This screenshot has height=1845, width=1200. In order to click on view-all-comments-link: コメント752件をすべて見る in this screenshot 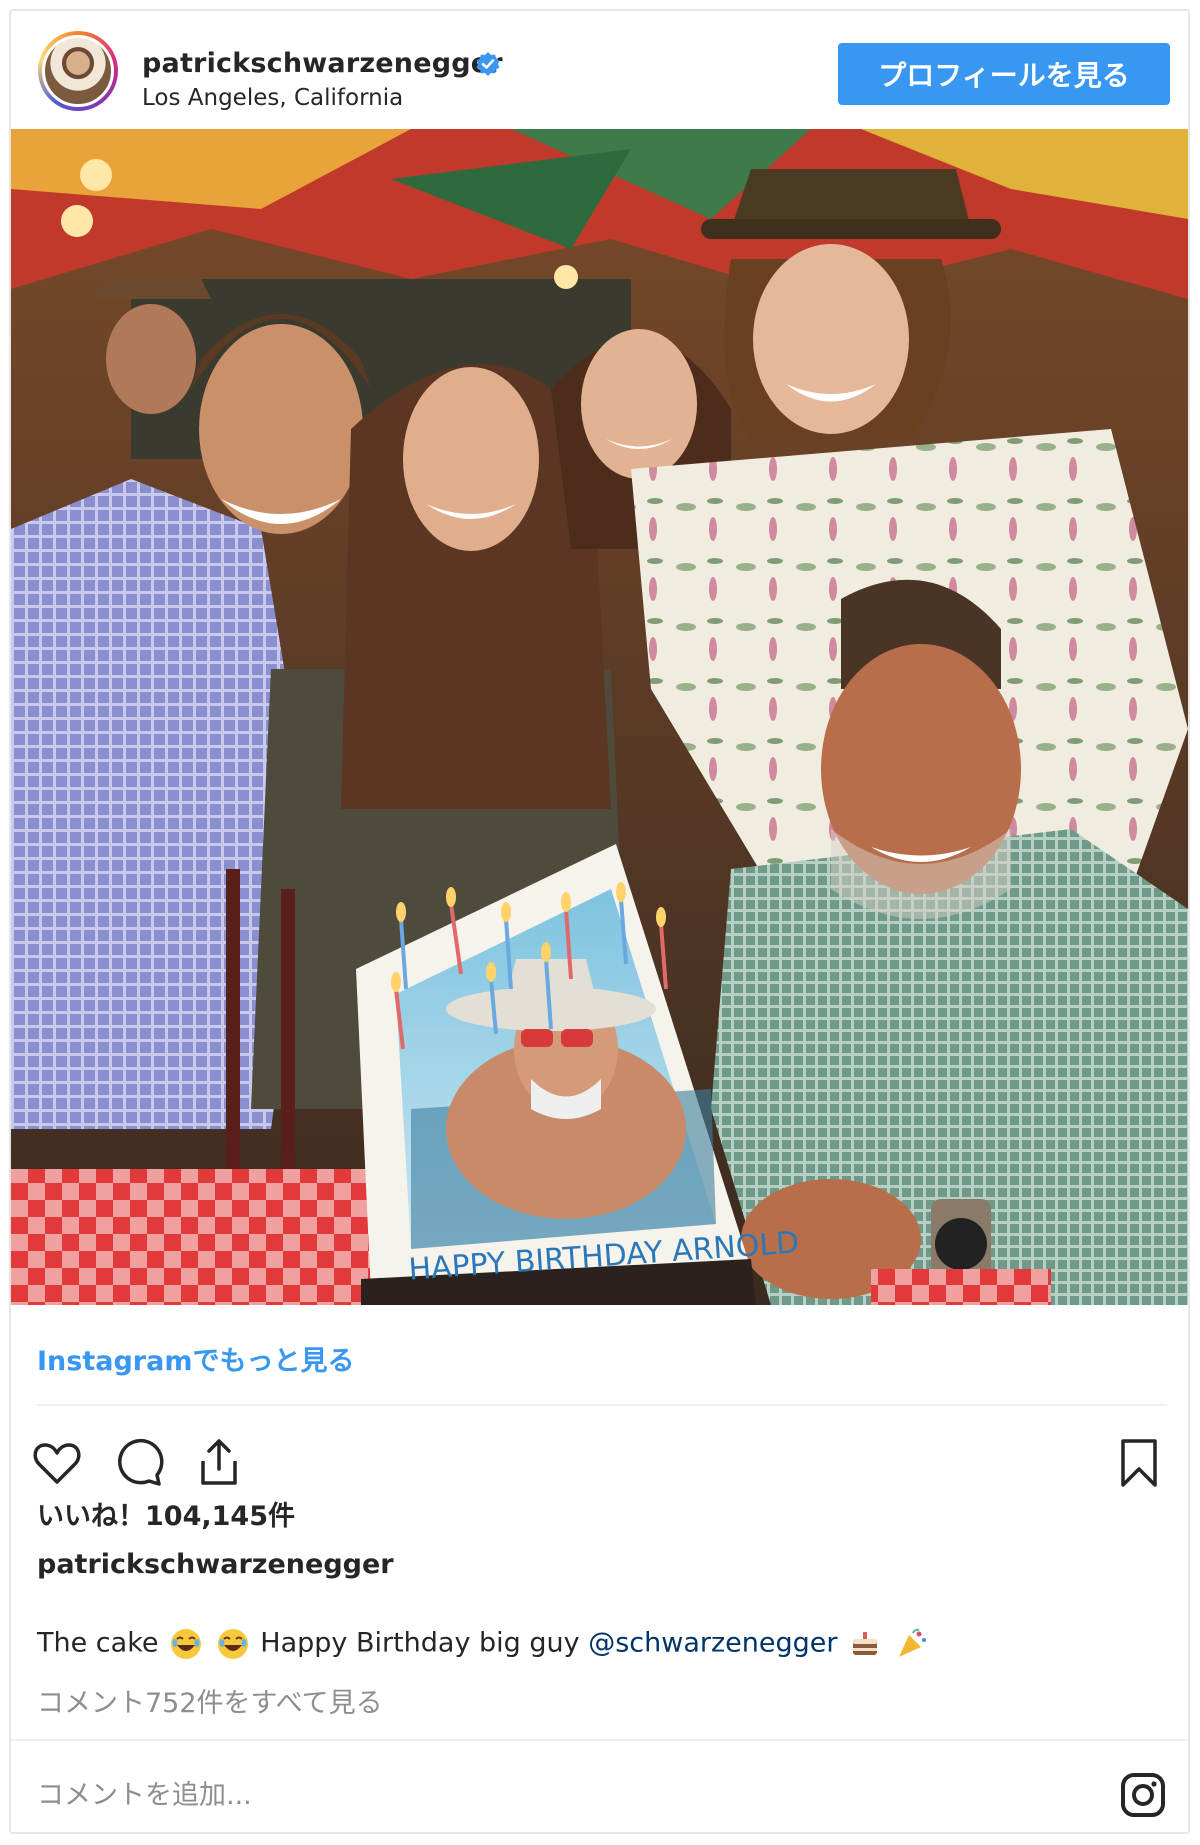, I will do `click(210, 1700)`.